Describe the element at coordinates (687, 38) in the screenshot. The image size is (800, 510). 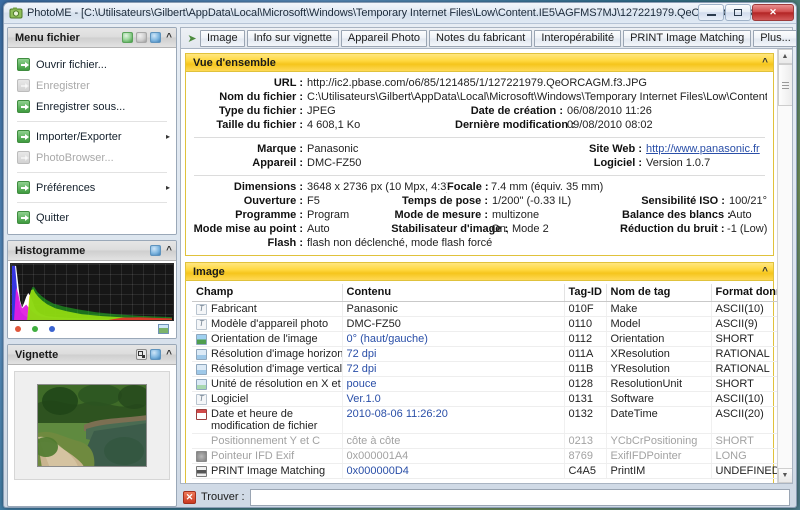
I see `tab-print-image-matching: PRINT Image Matching` at that location.